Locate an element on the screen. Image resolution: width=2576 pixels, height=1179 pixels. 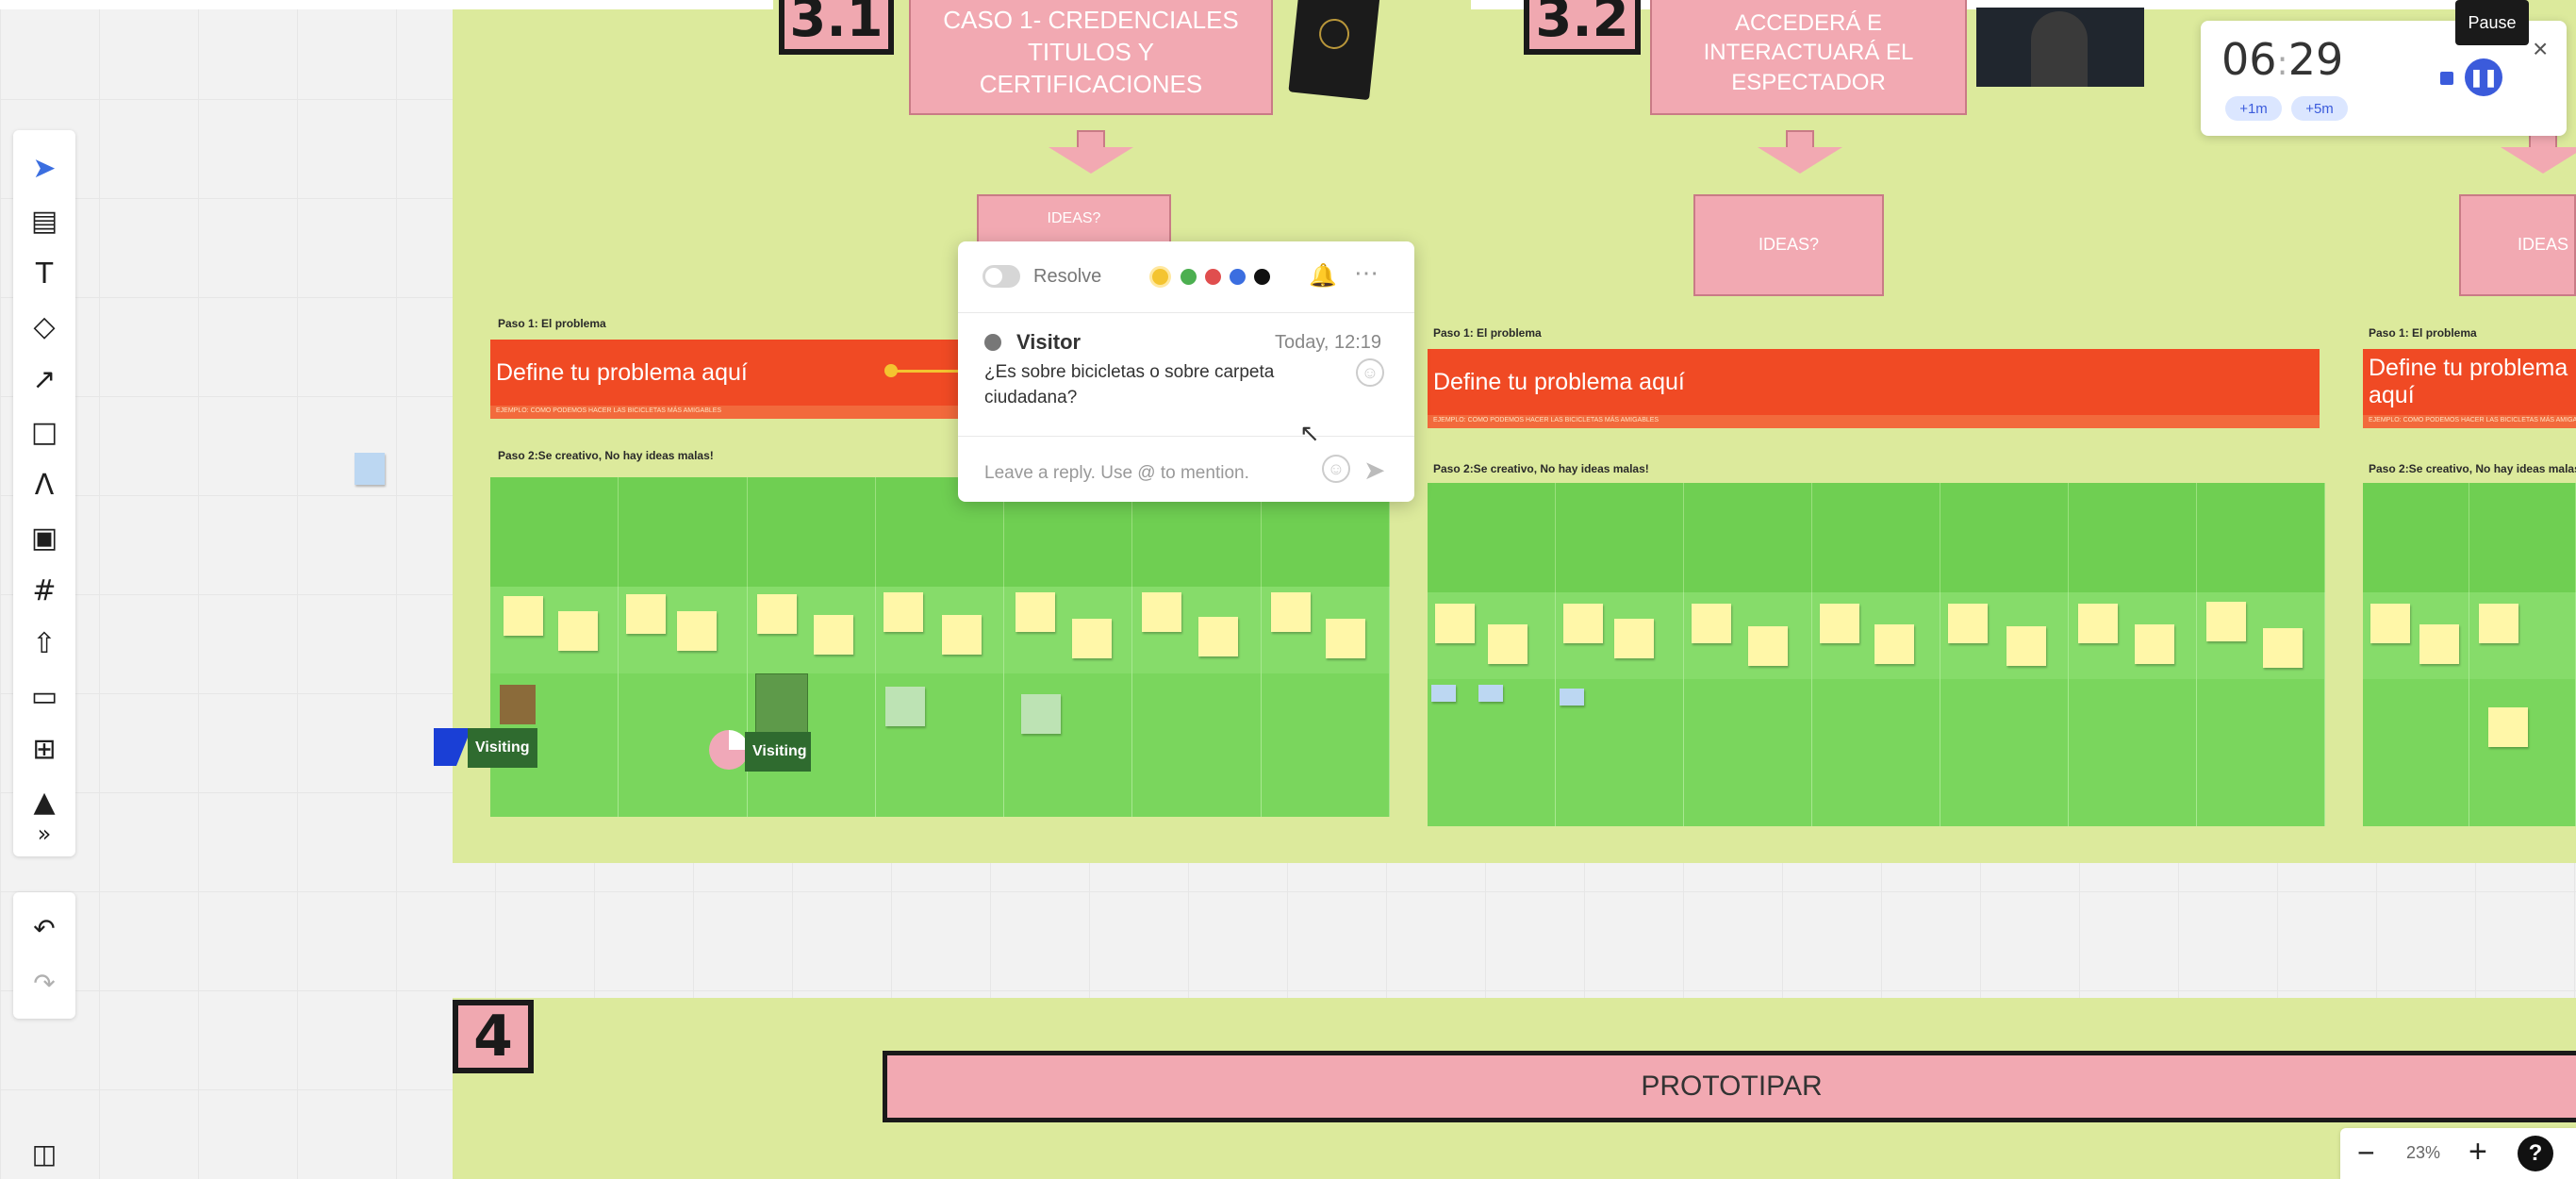
passport-image is located at coordinates (1334, 51).